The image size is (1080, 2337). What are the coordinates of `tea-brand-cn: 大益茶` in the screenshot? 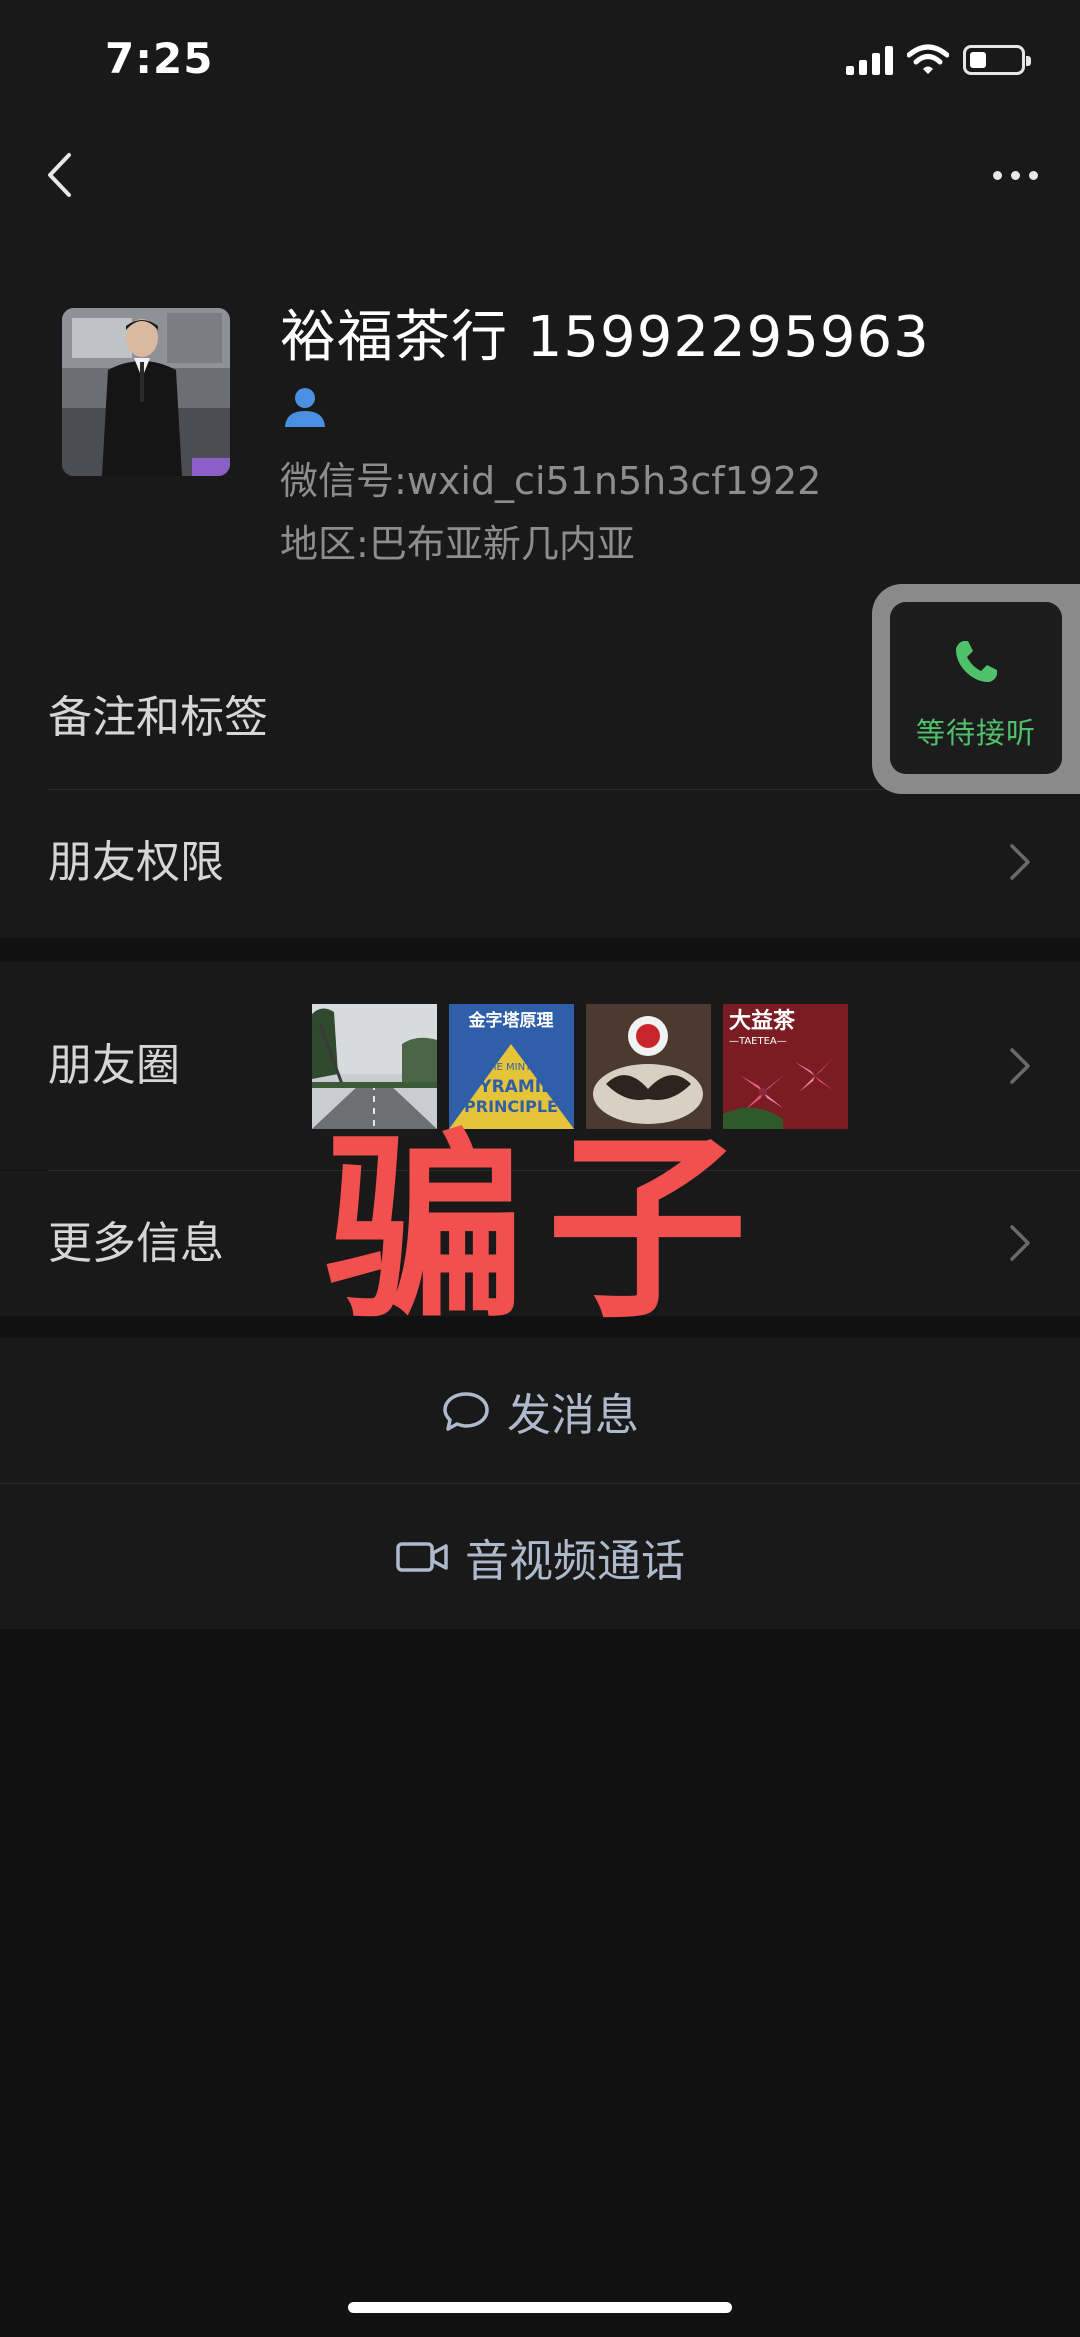 It's located at (762, 1021).